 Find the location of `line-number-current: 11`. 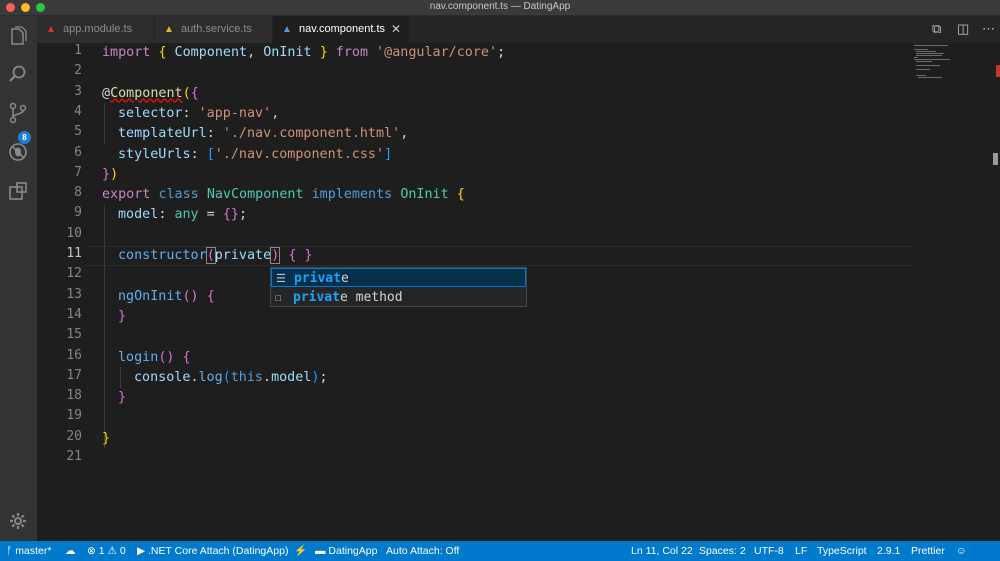

line-number-current: 11 is located at coordinates (74, 253).